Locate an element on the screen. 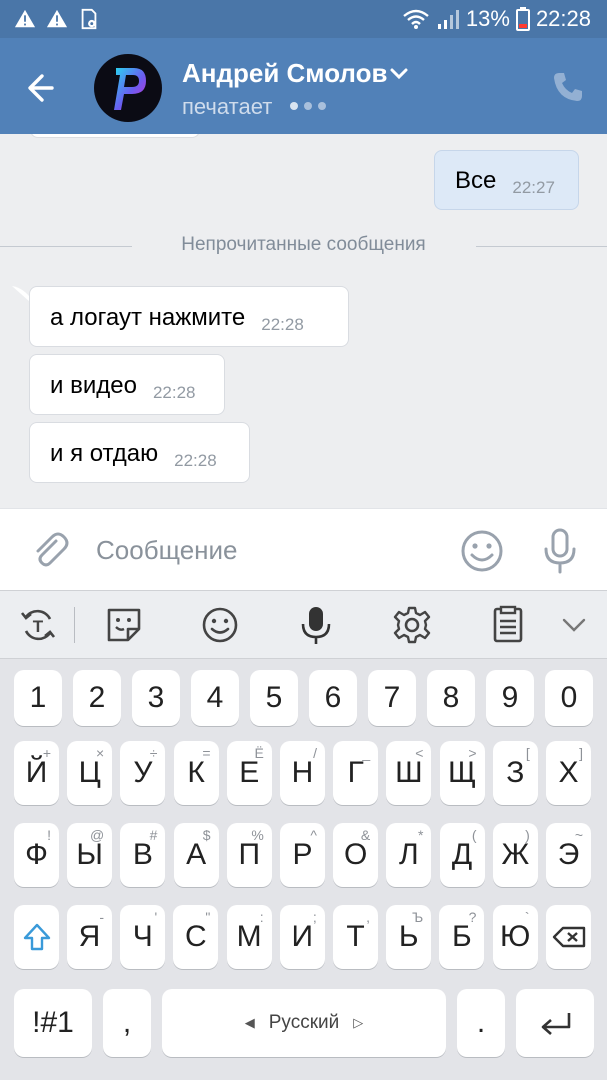  incoming-message: и видео 22:28 is located at coordinates (127, 384).